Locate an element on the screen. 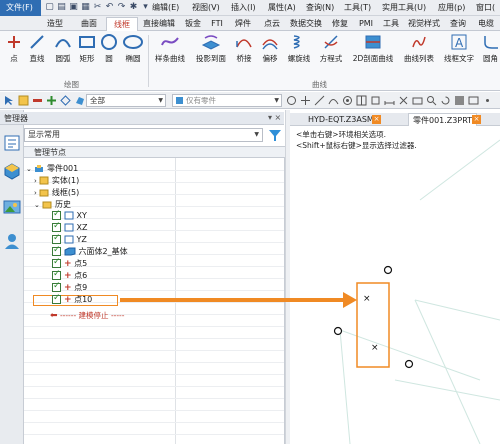 This screenshot has height=444, width=500. tree-node-hexahedron: 六面体2_基体 is located at coordinates (96, 251).